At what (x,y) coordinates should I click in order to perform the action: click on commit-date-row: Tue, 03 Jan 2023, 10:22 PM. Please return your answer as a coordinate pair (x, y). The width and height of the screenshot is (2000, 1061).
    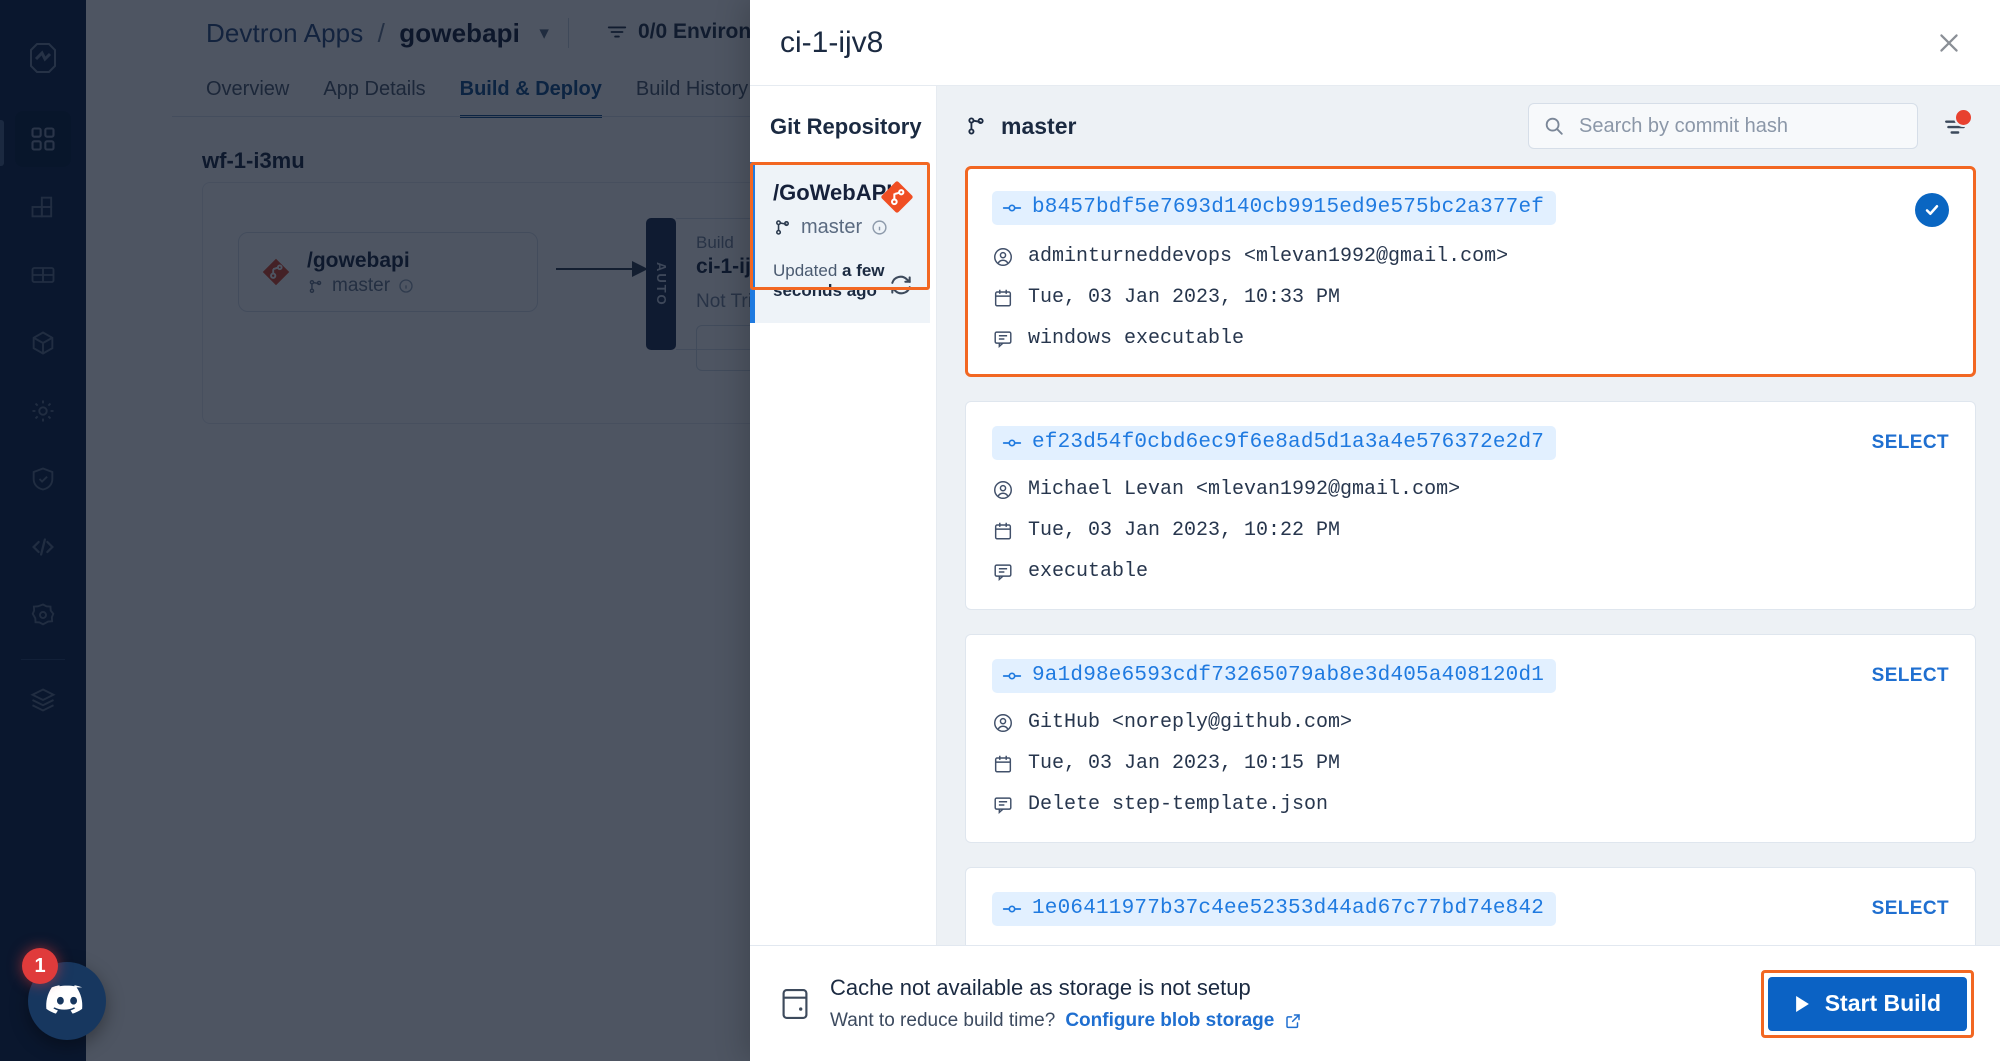
    Looking at the image, I should click on (1470, 530).